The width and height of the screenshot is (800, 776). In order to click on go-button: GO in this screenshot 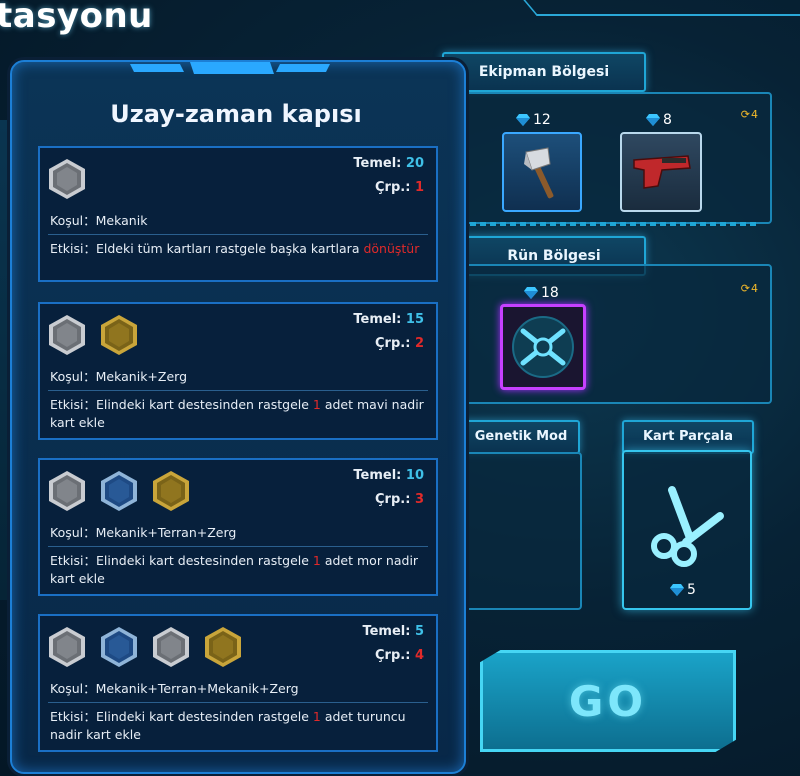, I will do `click(608, 701)`.